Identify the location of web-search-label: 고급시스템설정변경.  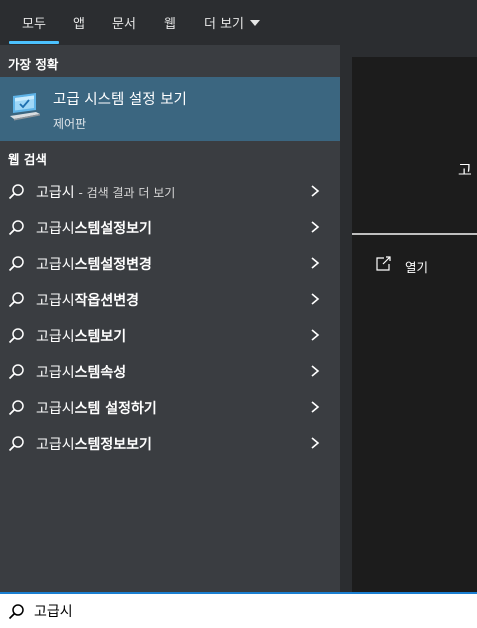
(94, 264).